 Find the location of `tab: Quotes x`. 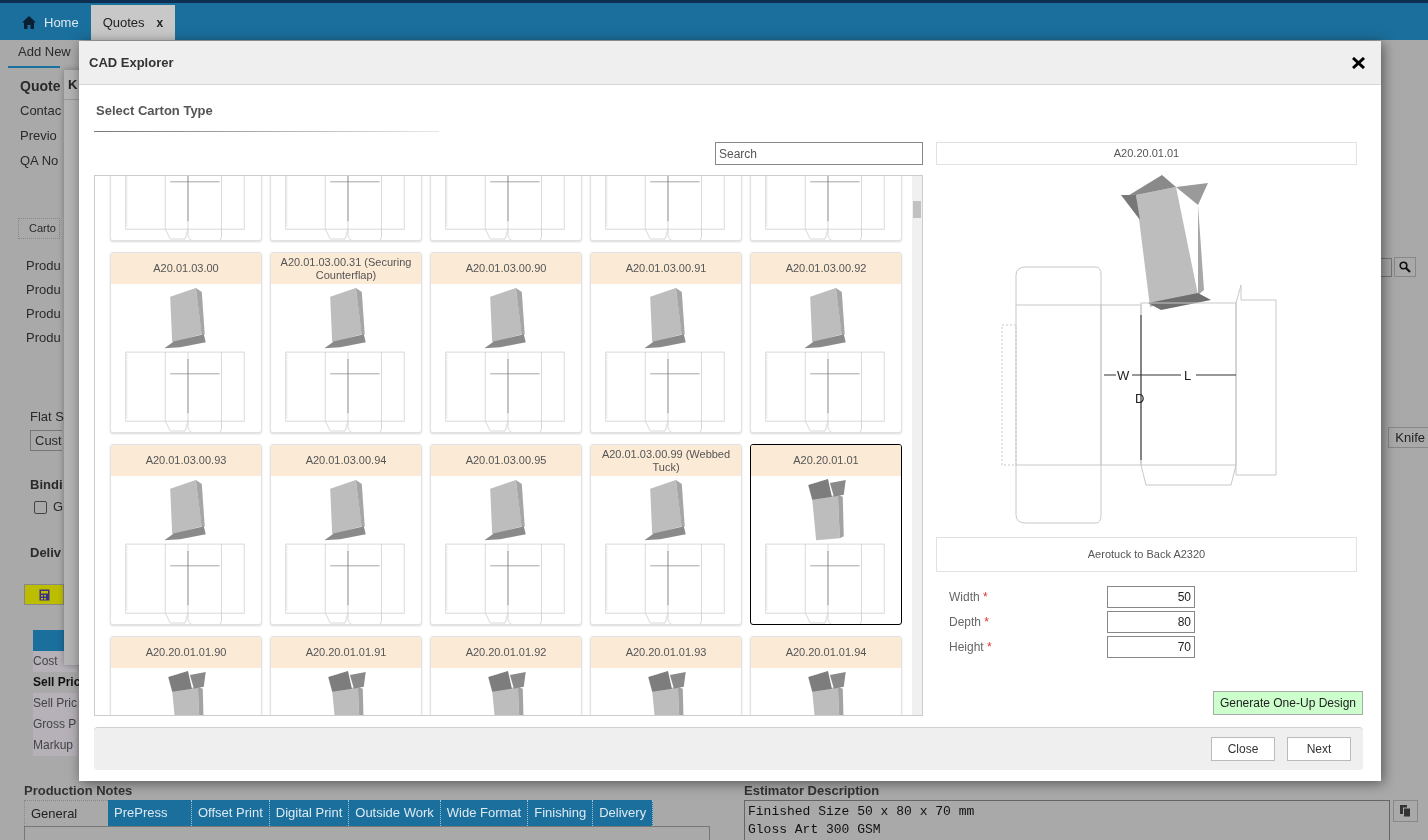

tab: Quotes x is located at coordinates (133, 22).